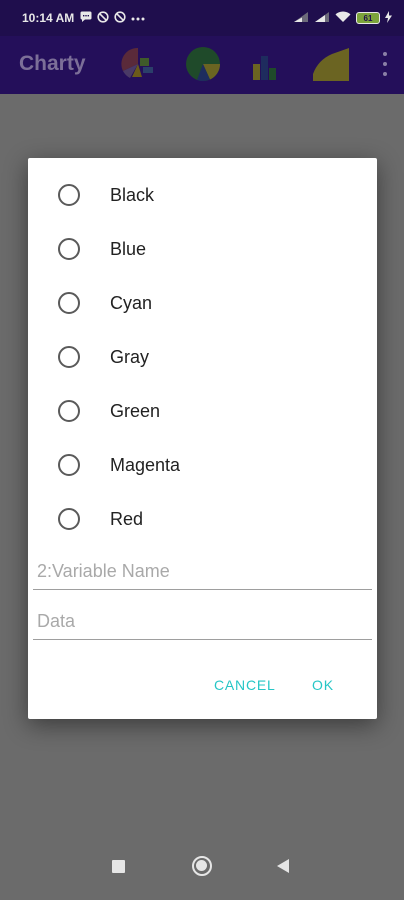 The height and width of the screenshot is (900, 404). I want to click on variable-name-field, so click(202, 572).